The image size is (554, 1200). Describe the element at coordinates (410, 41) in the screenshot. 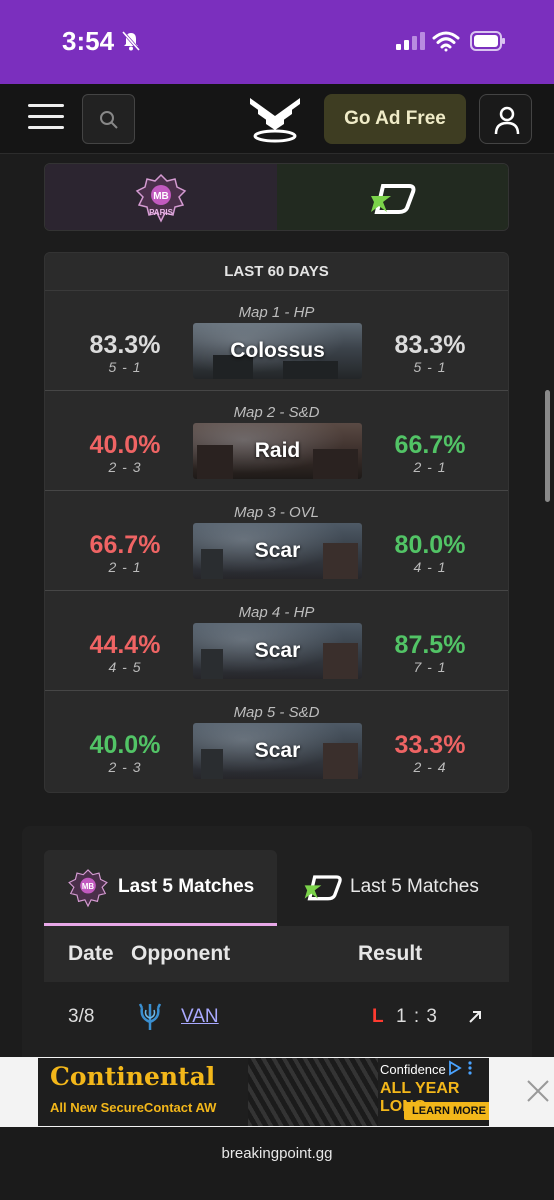

I see `cellular-signal-icon` at that location.